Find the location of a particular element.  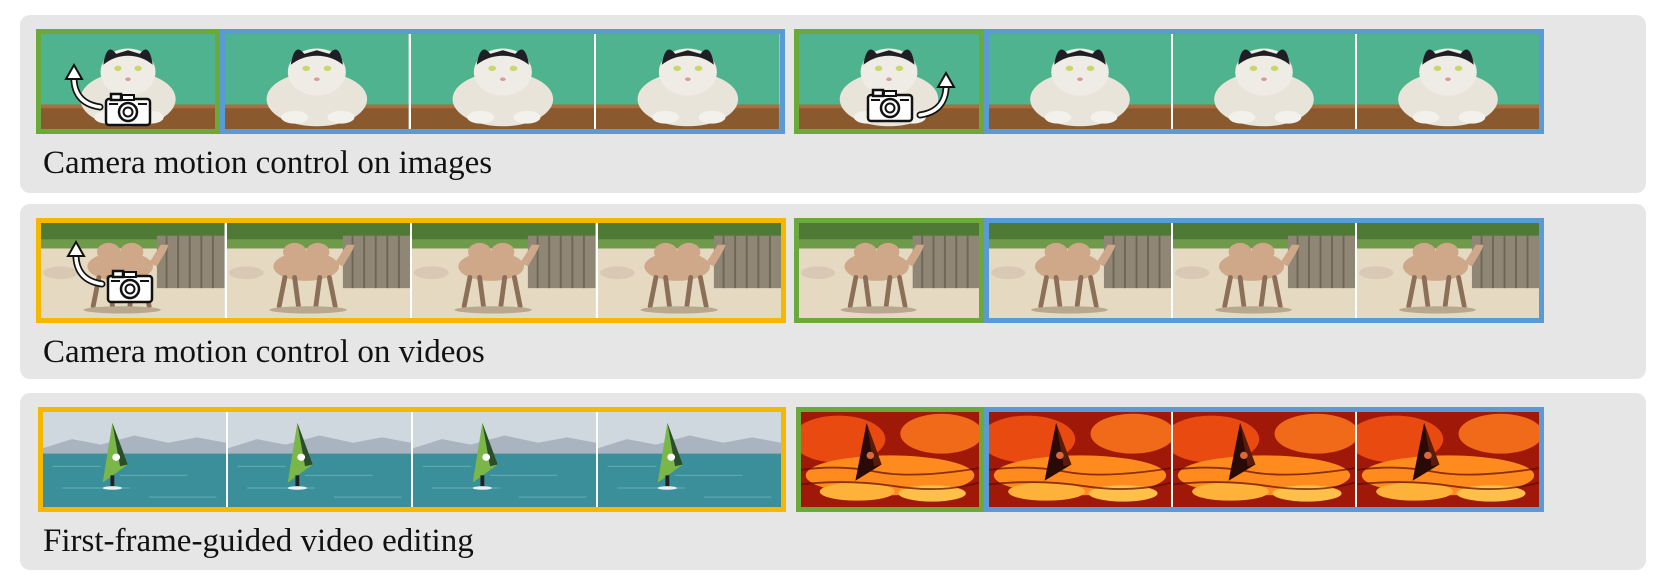

row-caption: Camera motion control on videos is located at coordinates (264, 352).